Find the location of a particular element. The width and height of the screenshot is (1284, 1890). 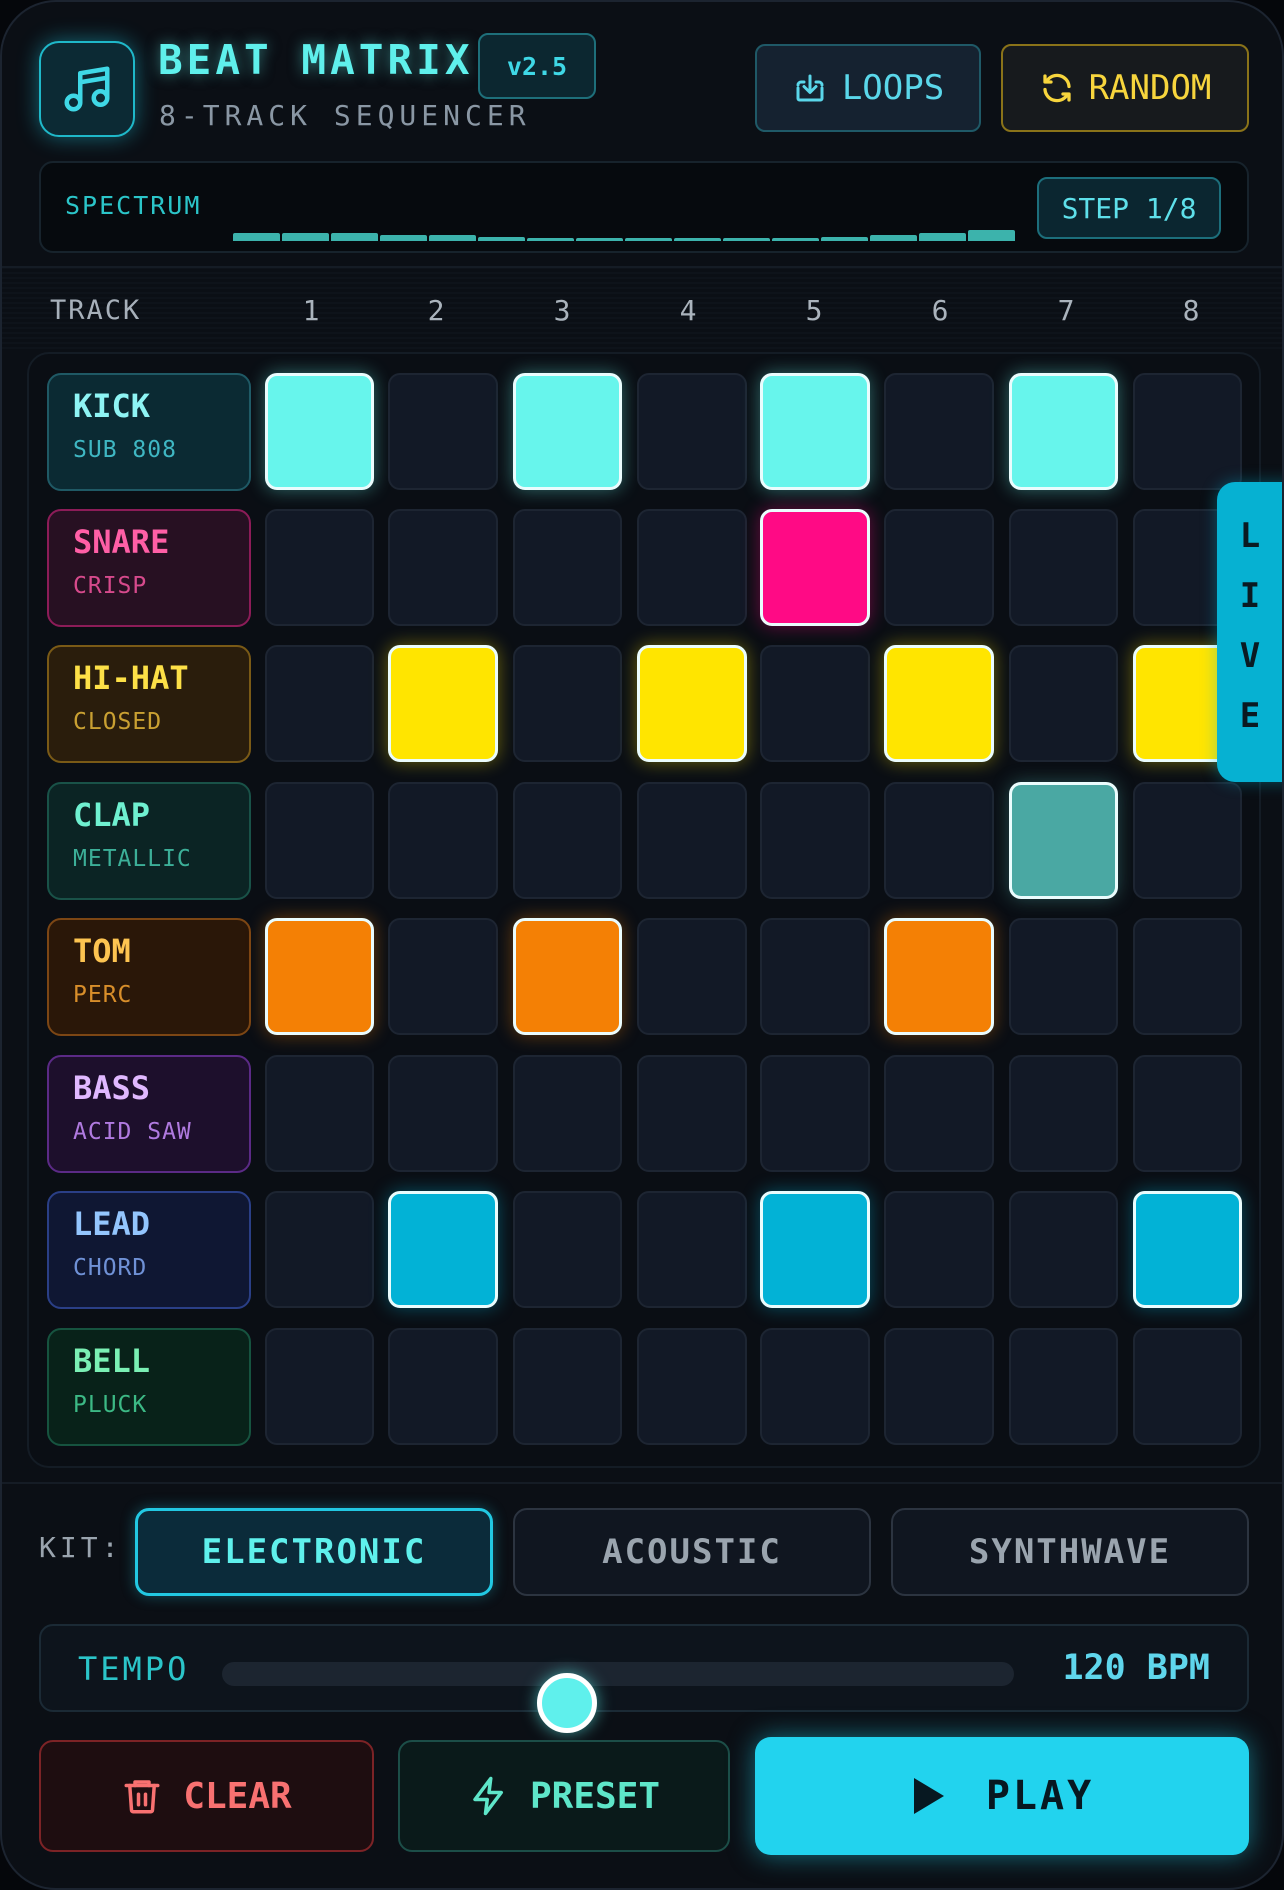

tempo-slider-thumb is located at coordinates (566, 1703).